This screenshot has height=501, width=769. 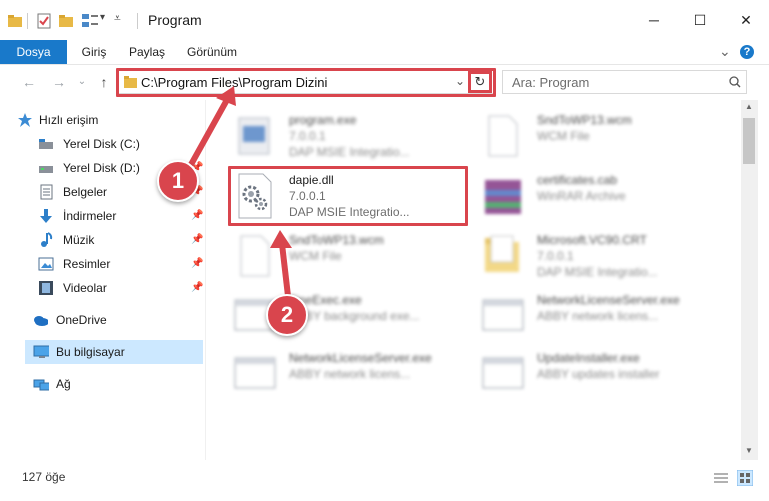 What do you see at coordinates (102, 120) in the screenshot?
I see `sidebar-item-quick-access: Hızlı erişim` at bounding box center [102, 120].